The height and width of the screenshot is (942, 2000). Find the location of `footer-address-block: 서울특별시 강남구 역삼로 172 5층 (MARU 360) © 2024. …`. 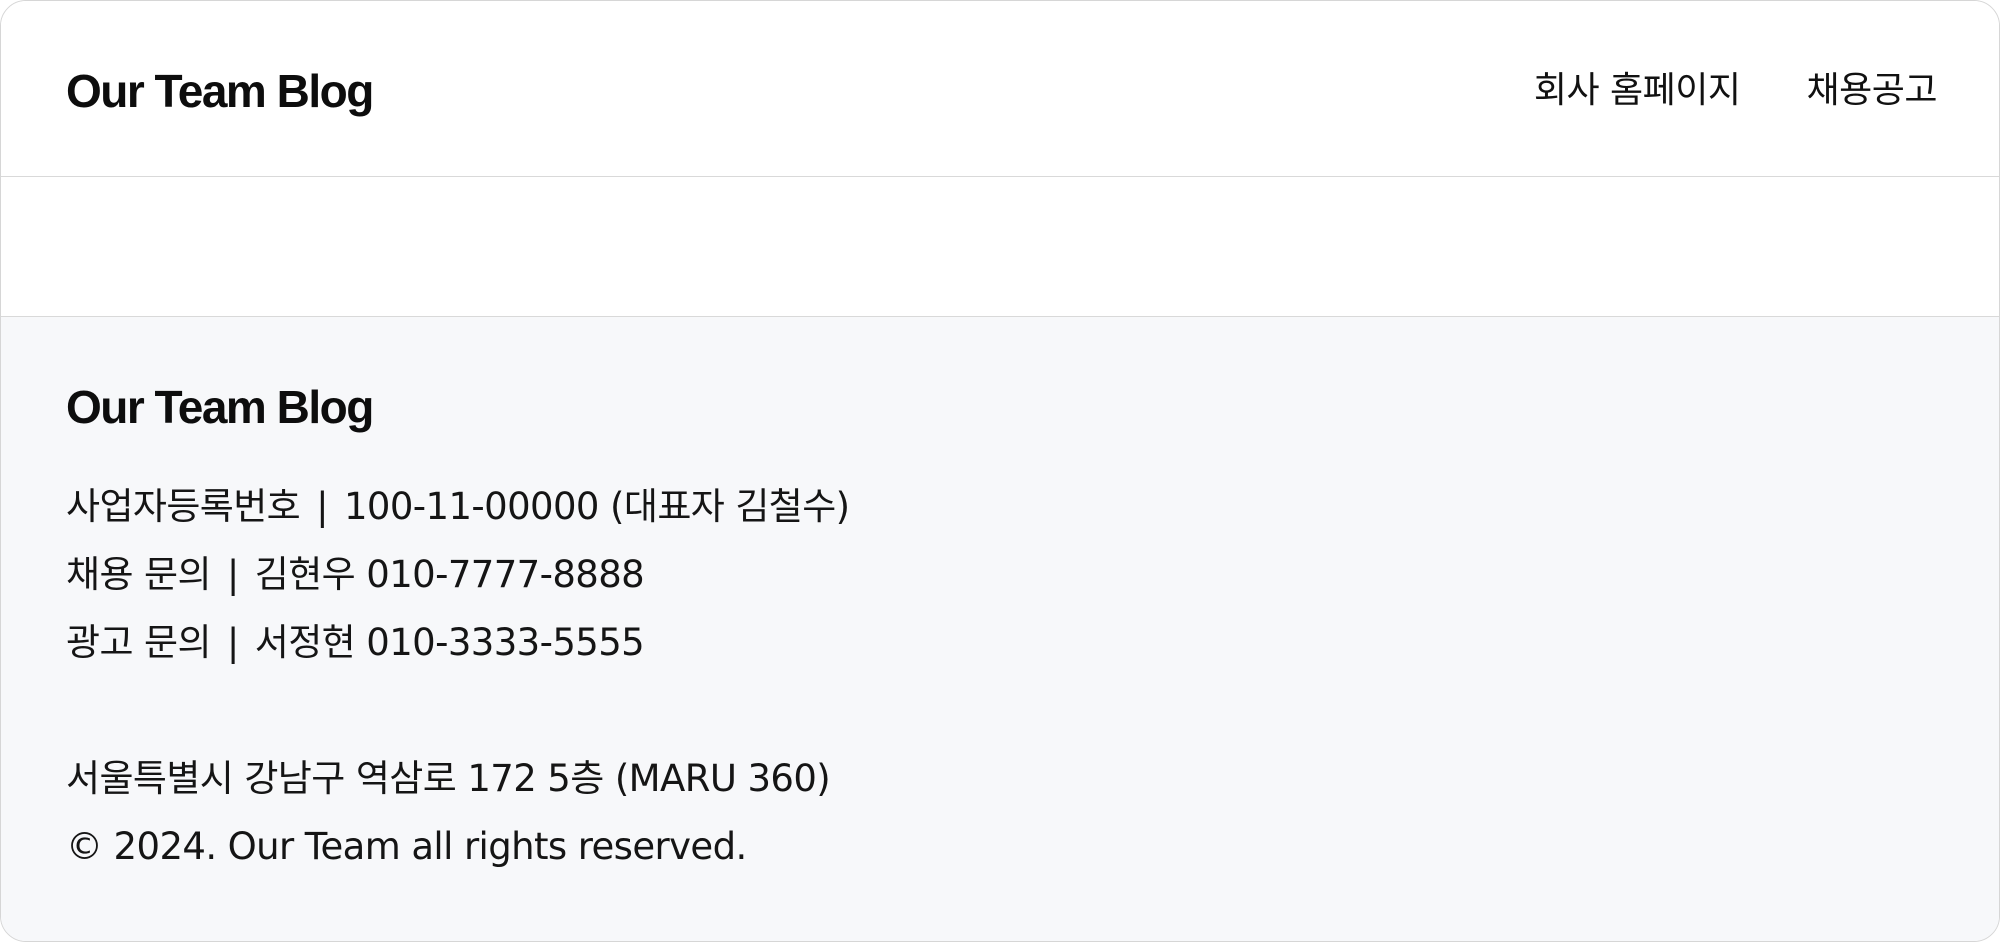

footer-address-block: 서울특별시 강남구 역삼로 172 5층 (MARU 360) © 2024. … is located at coordinates (448, 813).